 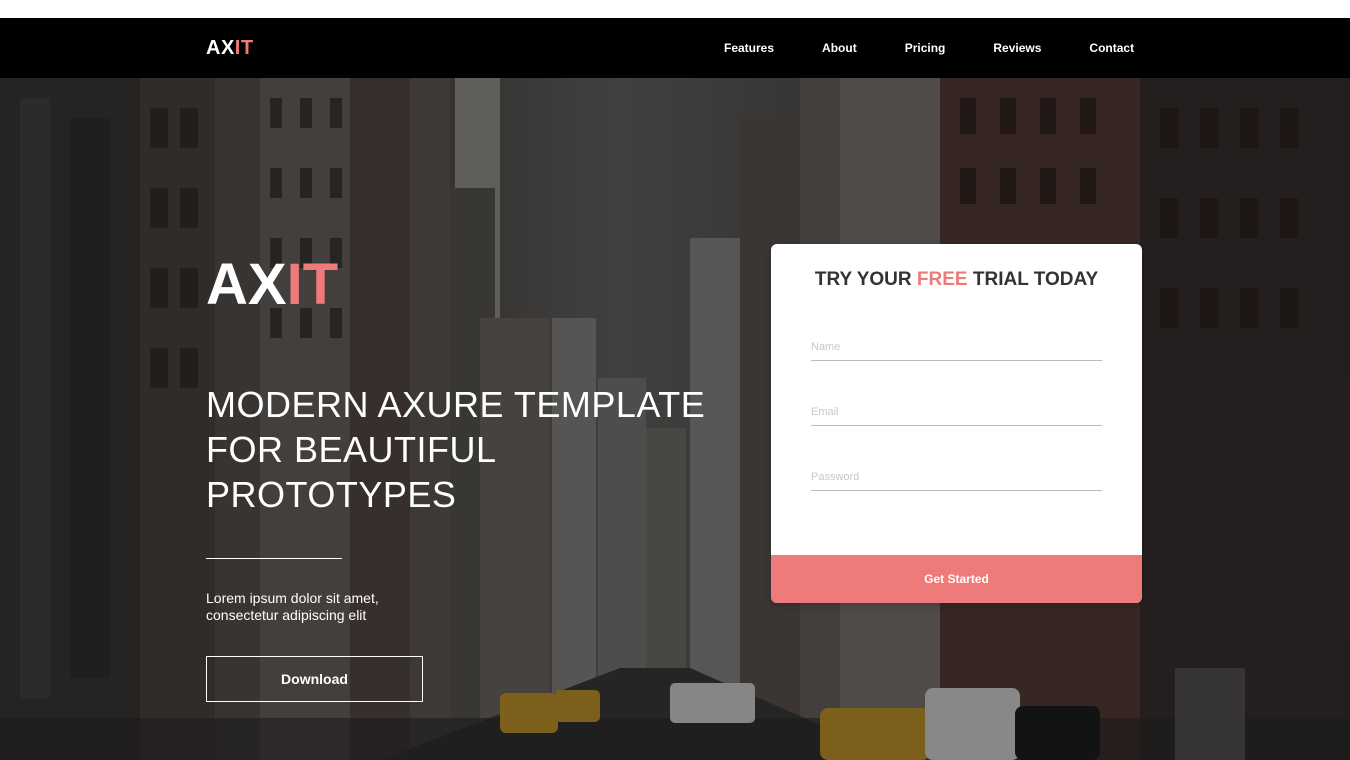 What do you see at coordinates (1033, 279) in the screenshot?
I see `trial-title-after: TRIAL TODAY` at bounding box center [1033, 279].